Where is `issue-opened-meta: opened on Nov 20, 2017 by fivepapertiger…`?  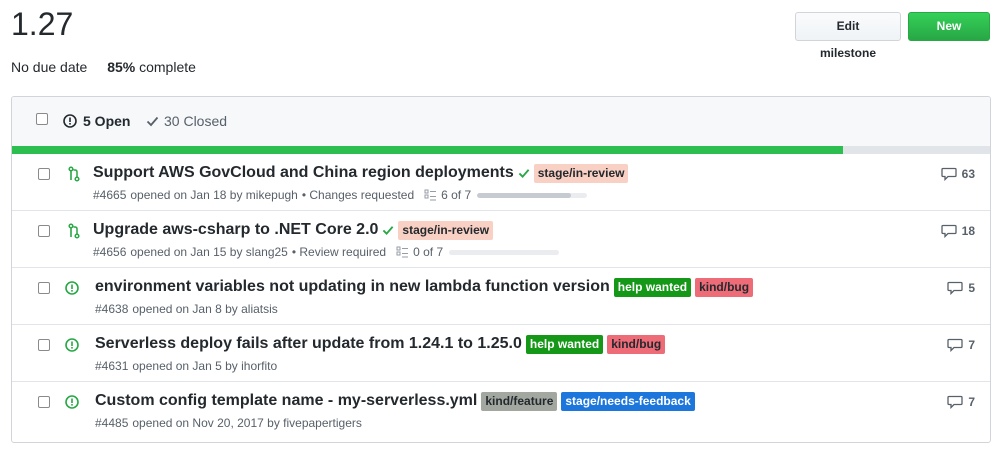
issue-opened-meta: opened on Nov 20, 2017 by fivepapertiger… is located at coordinates (247, 423).